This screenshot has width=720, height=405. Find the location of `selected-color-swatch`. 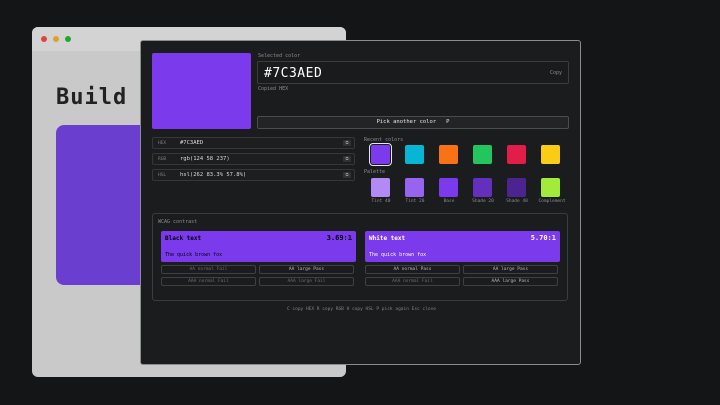

selected-color-swatch is located at coordinates (201, 91).